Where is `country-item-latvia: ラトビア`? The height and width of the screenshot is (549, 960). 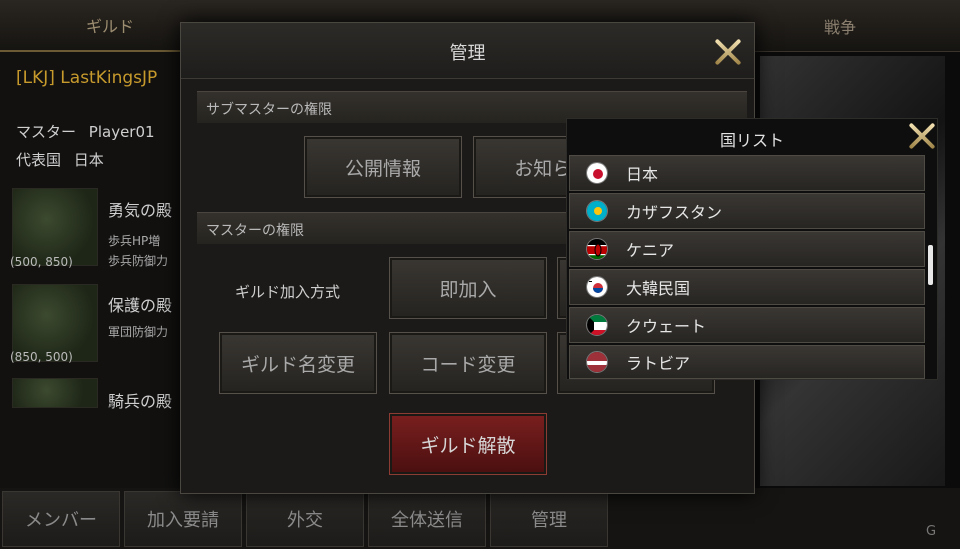 country-item-latvia: ラトビア is located at coordinates (747, 362).